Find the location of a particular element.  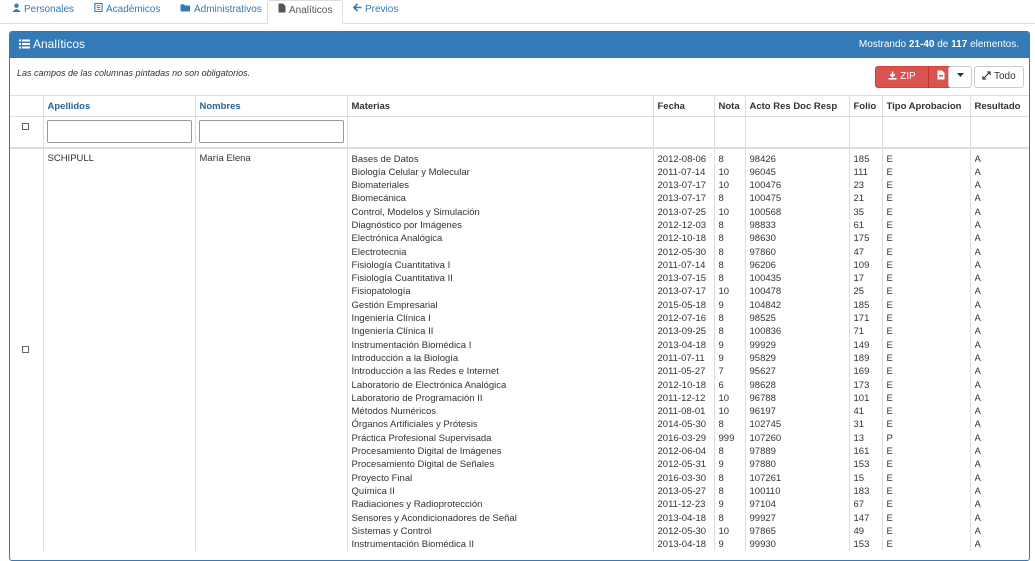

cell-line: Introducción a las Redes e Internet is located at coordinates (425, 372).